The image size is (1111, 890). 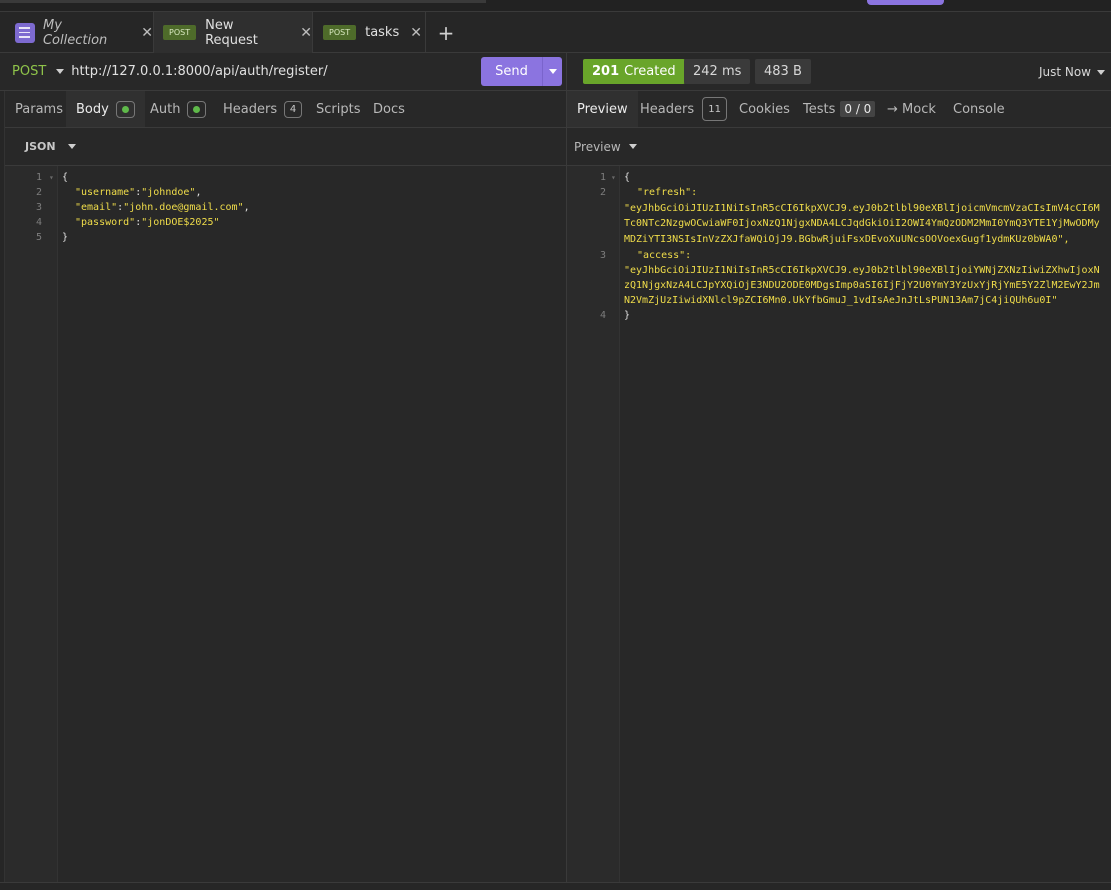 I want to click on response-time: 242 ms, so click(x=717, y=71).